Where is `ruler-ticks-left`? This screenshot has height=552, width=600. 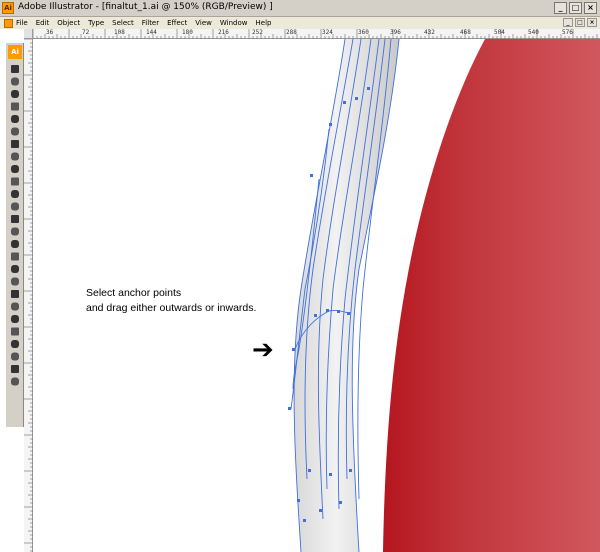
ruler-ticks-left is located at coordinates (28, 295).